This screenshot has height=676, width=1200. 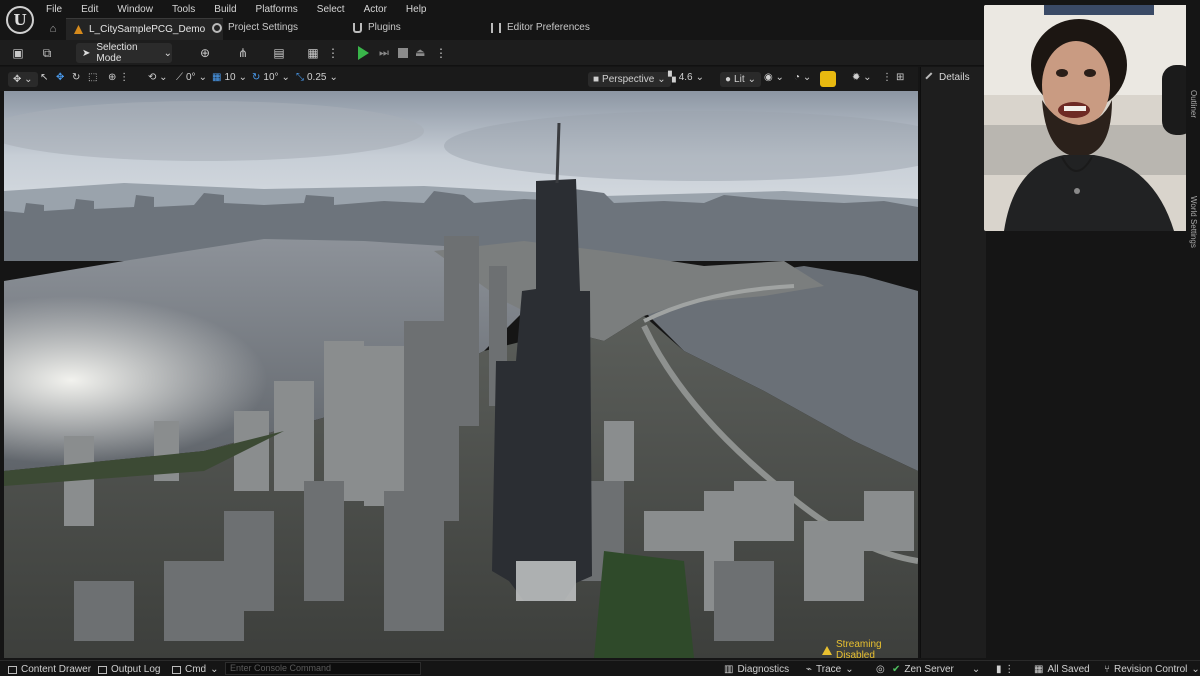 What do you see at coordinates (313, 53) in the screenshot?
I see `build-icon: ▦` at bounding box center [313, 53].